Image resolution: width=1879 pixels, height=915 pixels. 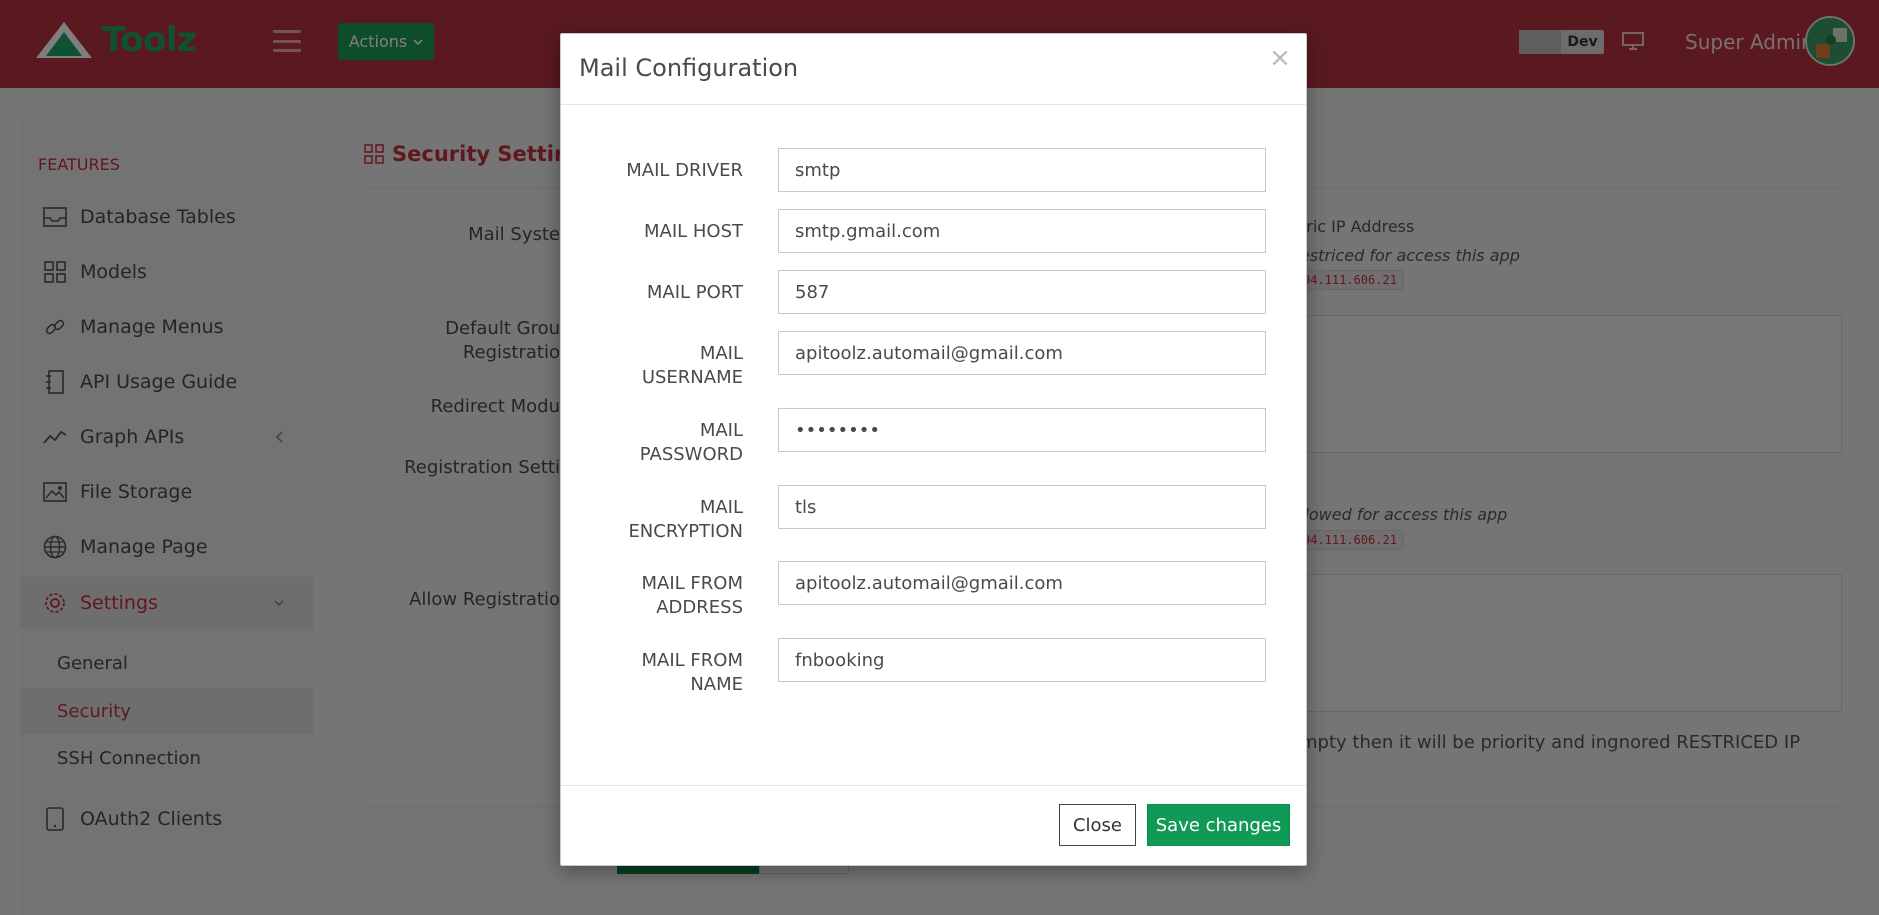 What do you see at coordinates (685, 519) in the screenshot?
I see `mail-encryption-label: MAIL ENCRYPTION` at bounding box center [685, 519].